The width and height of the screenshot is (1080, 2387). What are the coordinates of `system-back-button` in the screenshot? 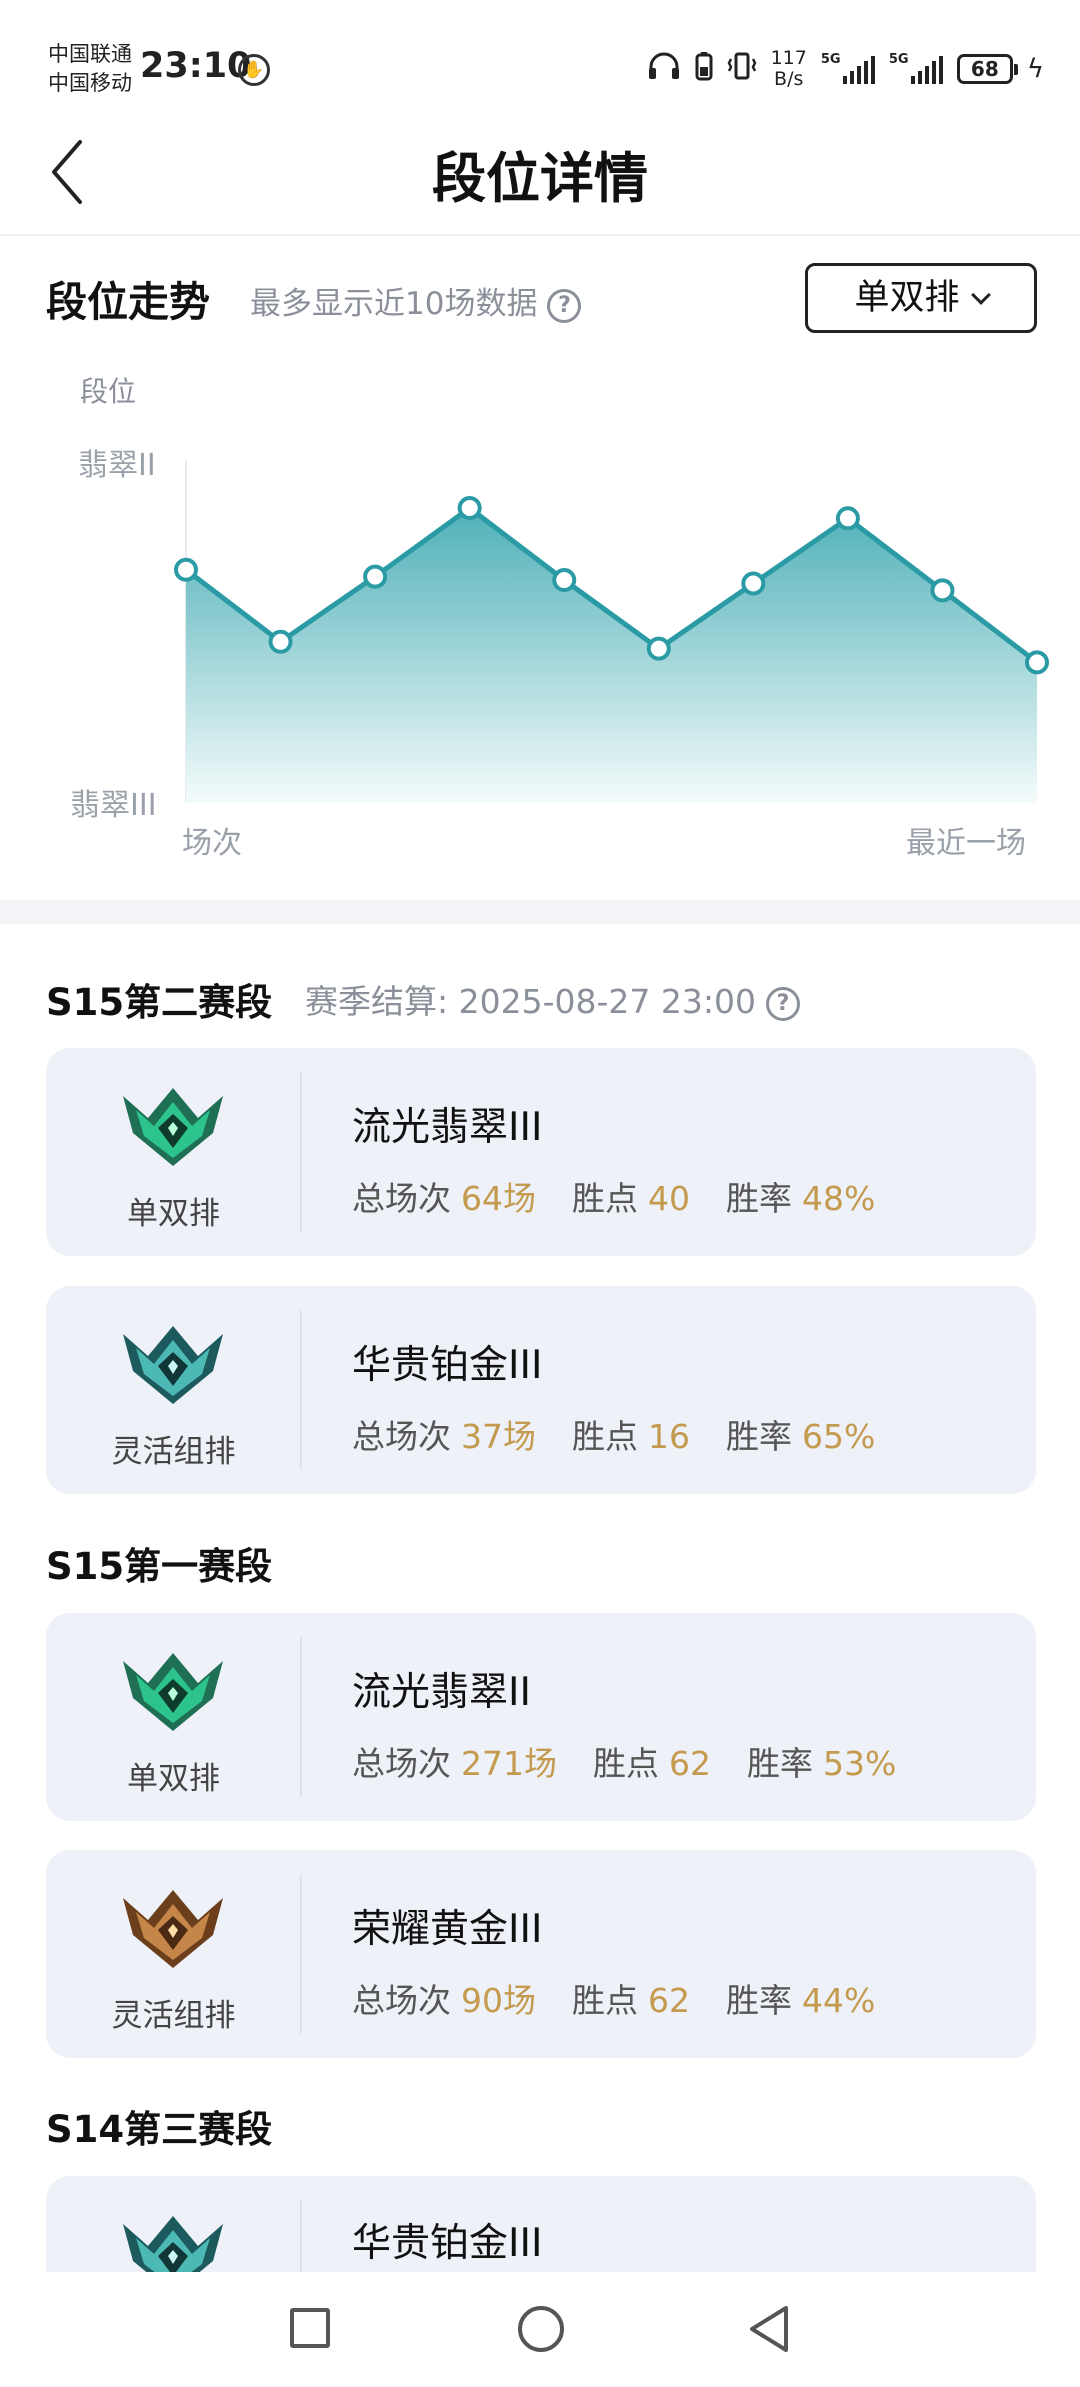 It's located at (769, 2329).